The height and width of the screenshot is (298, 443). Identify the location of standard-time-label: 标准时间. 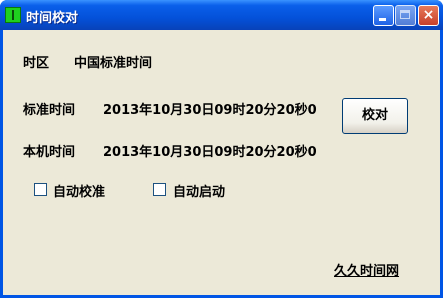
(49, 110).